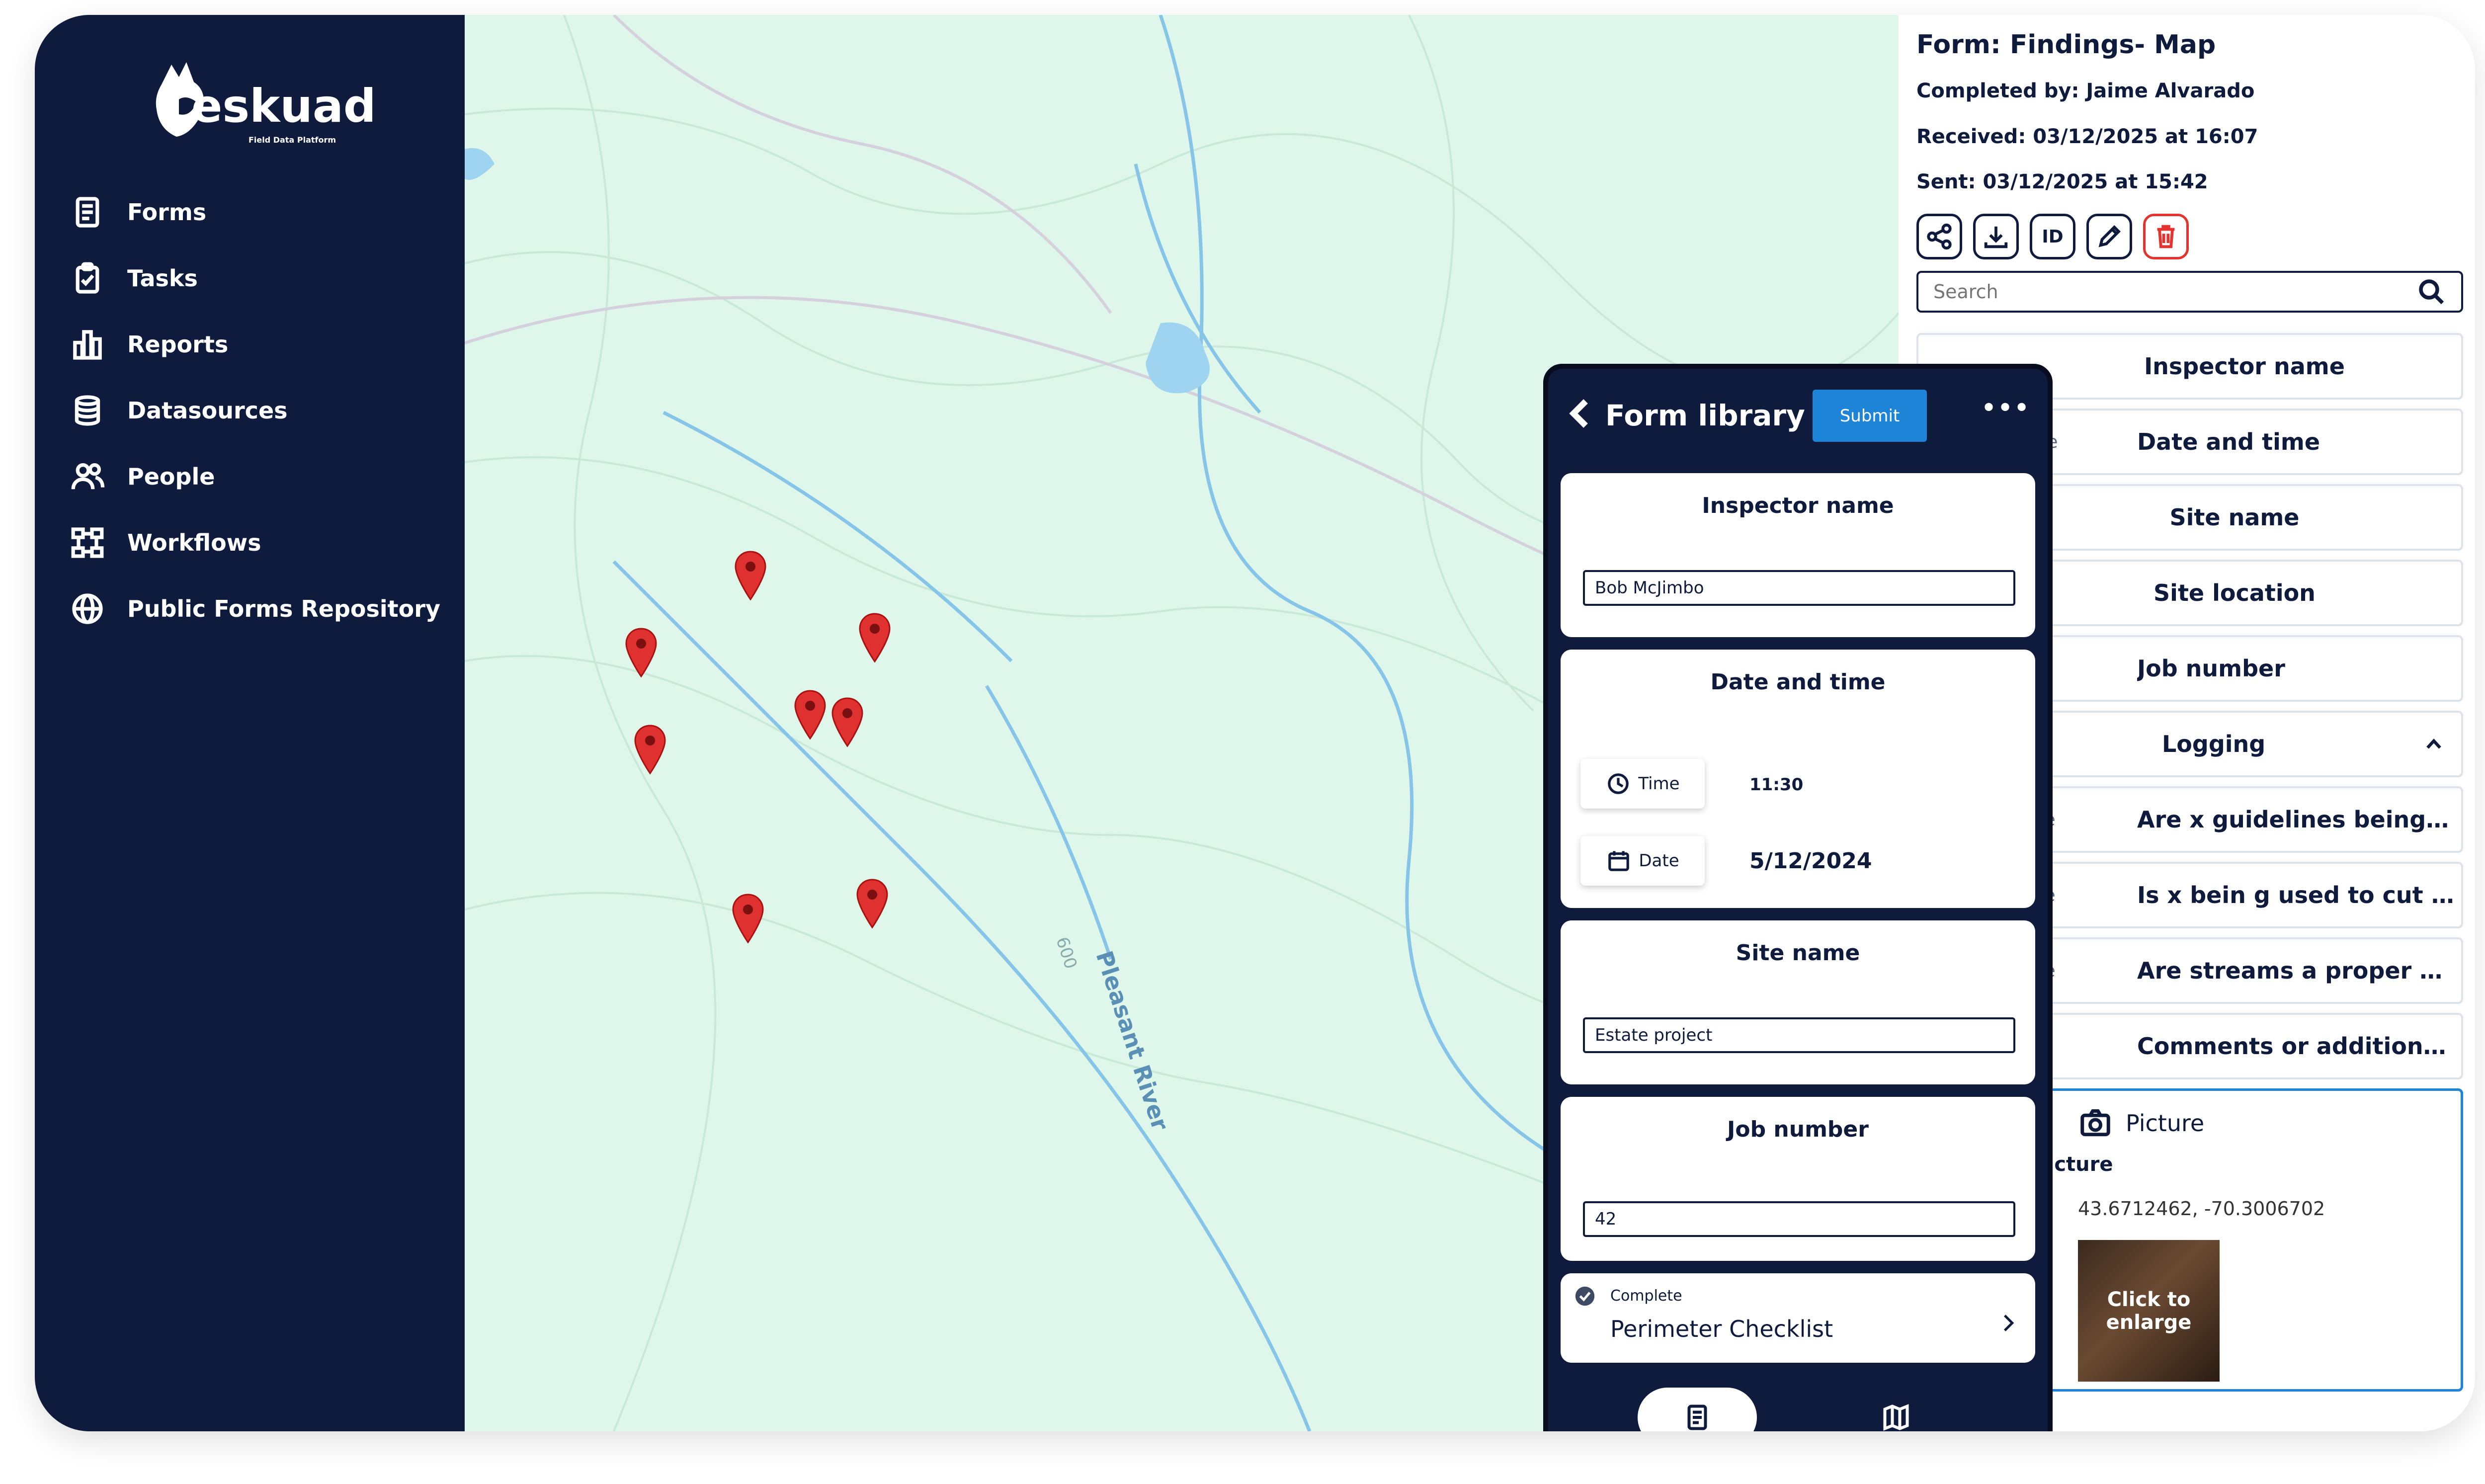  Describe the element at coordinates (1697, 1409) in the screenshot. I see `forms-tab` at that location.